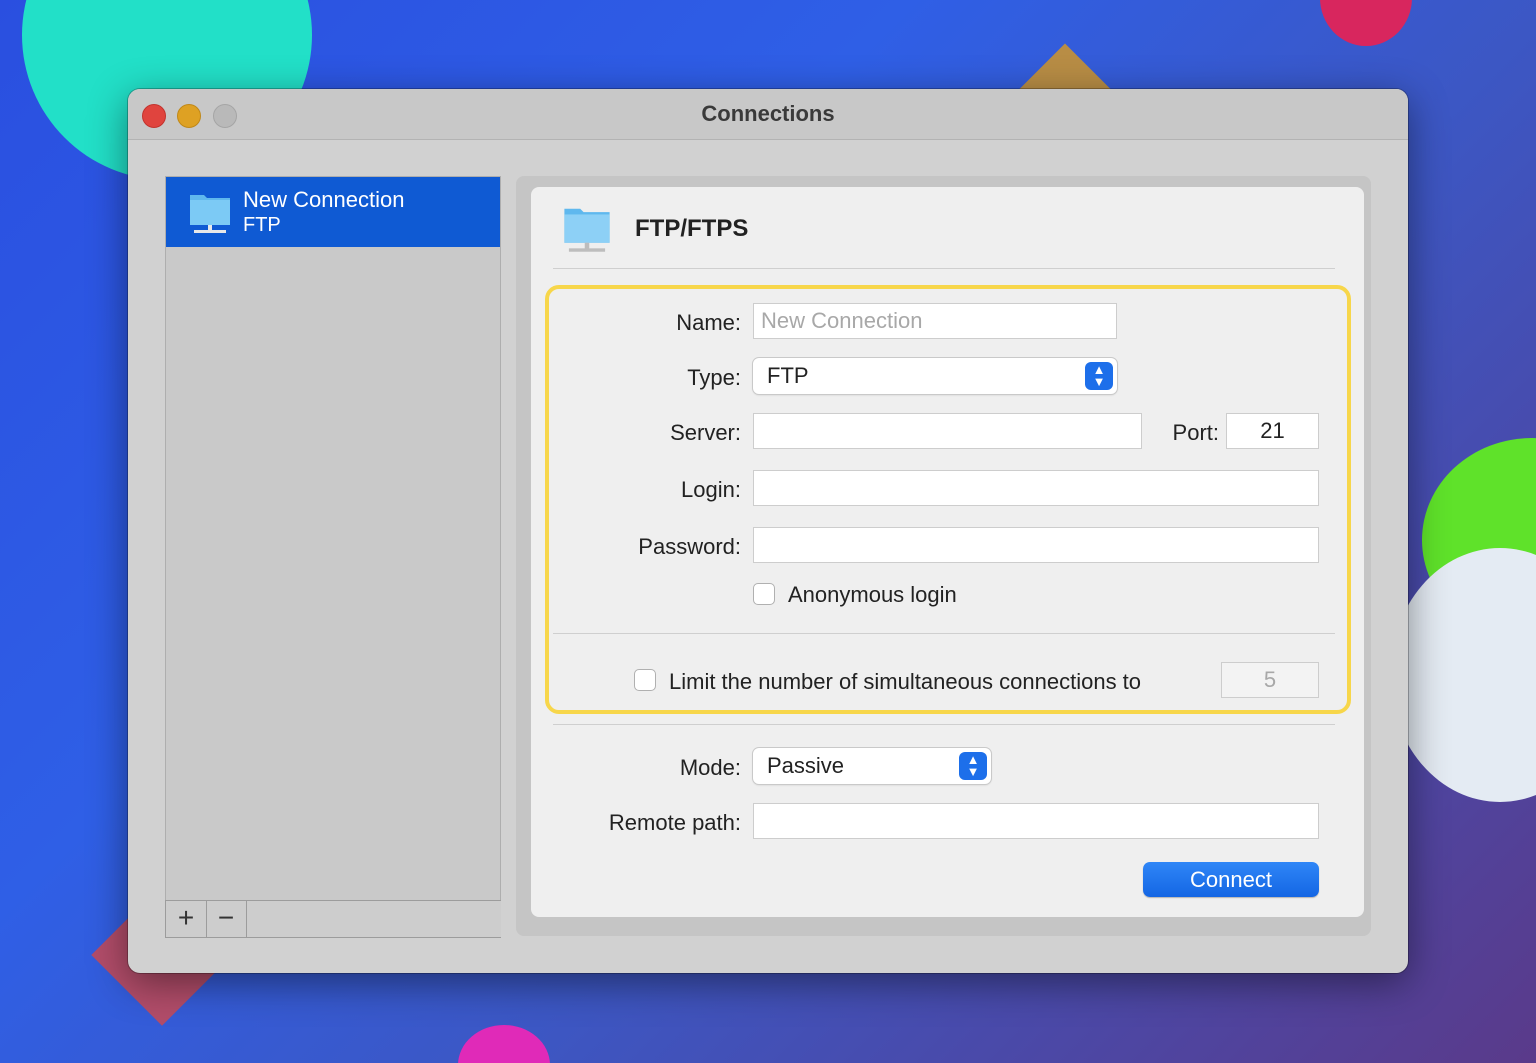 This screenshot has height=1063, width=1536. Describe the element at coordinates (504, 1044) in the screenshot. I see `wallpaper-circle-magenta` at that location.